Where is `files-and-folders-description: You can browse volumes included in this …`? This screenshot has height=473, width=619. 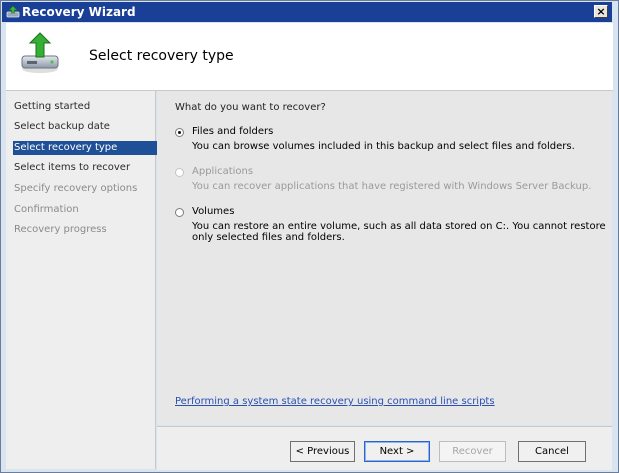
files-and-folders-description: You can browse volumes included in this … is located at coordinates (383, 146).